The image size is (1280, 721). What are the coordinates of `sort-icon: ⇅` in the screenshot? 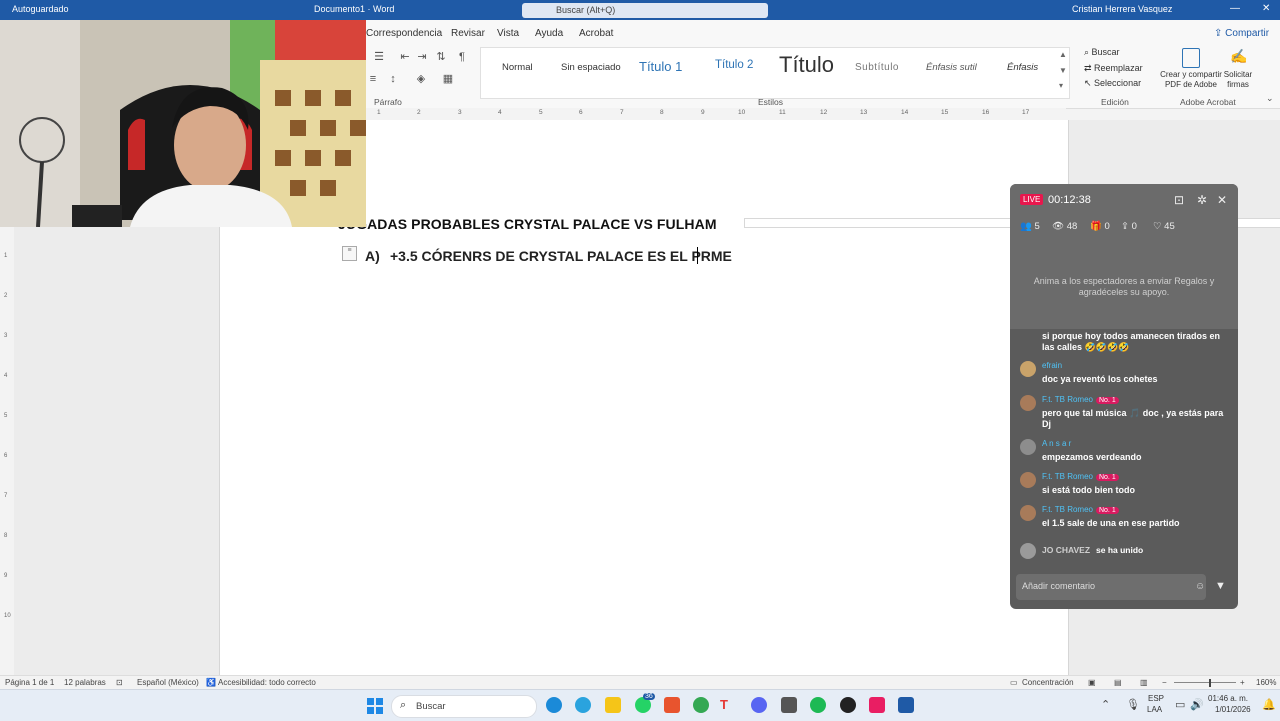 It's located at (441, 57).